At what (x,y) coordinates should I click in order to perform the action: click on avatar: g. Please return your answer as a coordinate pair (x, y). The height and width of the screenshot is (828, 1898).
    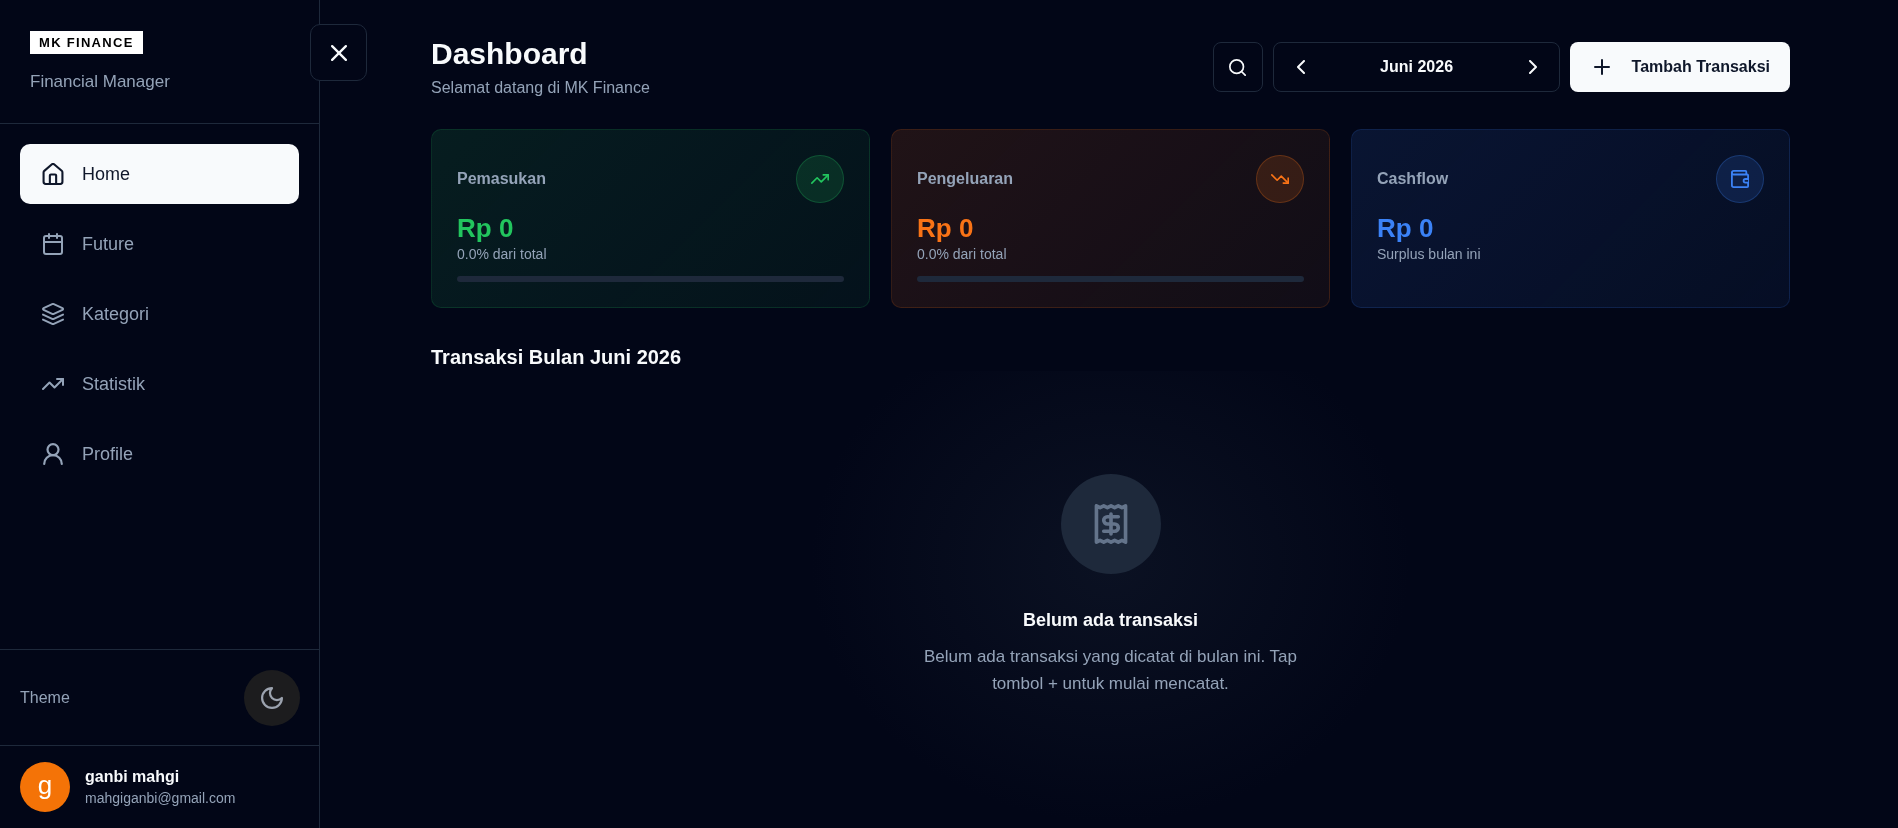
    Looking at the image, I should click on (45, 787).